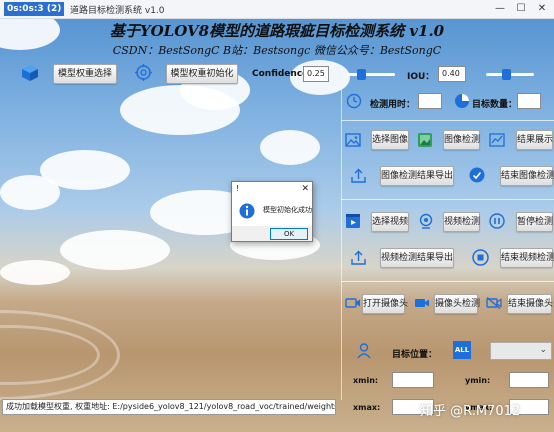 This screenshot has width=554, height=432. Describe the element at coordinates (385, 304) in the screenshot. I see `open-camera-button: 打开摄像头` at that location.